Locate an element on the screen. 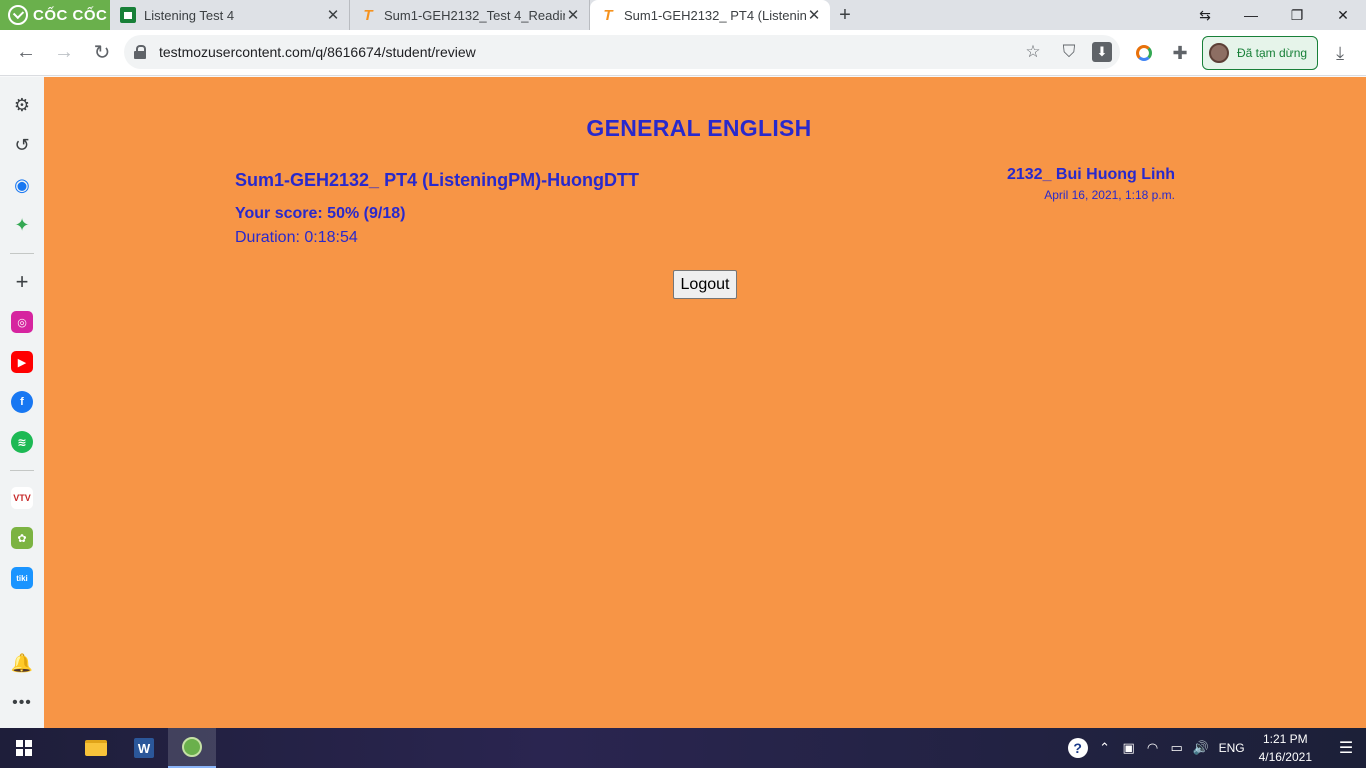 This screenshot has width=1366, height=768. windows-logo-icon is located at coordinates (24, 748).